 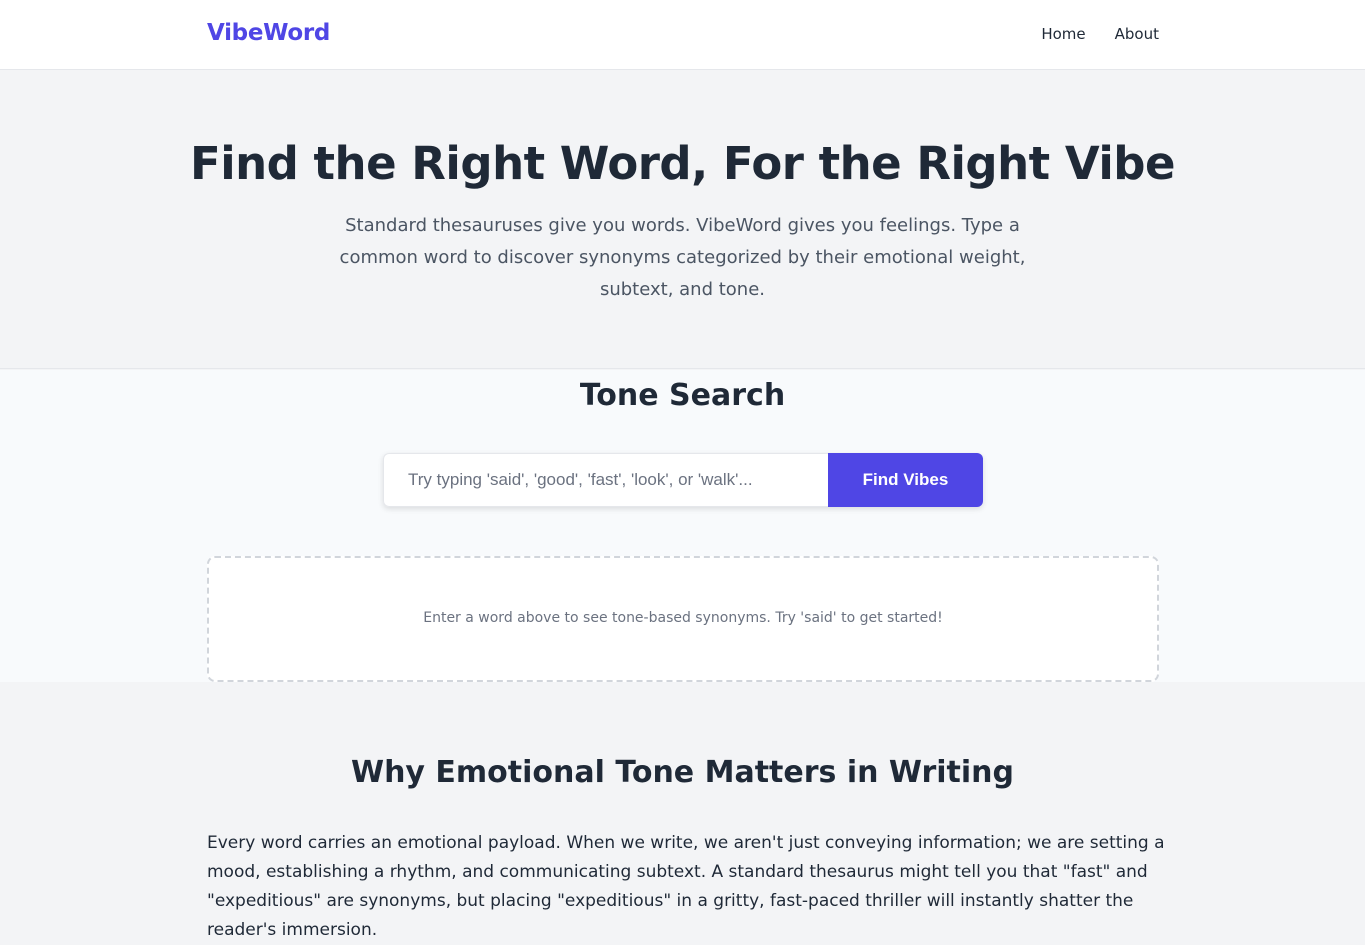 What do you see at coordinates (905, 480) in the screenshot?
I see `find-vibes-button: Find Vibes` at bounding box center [905, 480].